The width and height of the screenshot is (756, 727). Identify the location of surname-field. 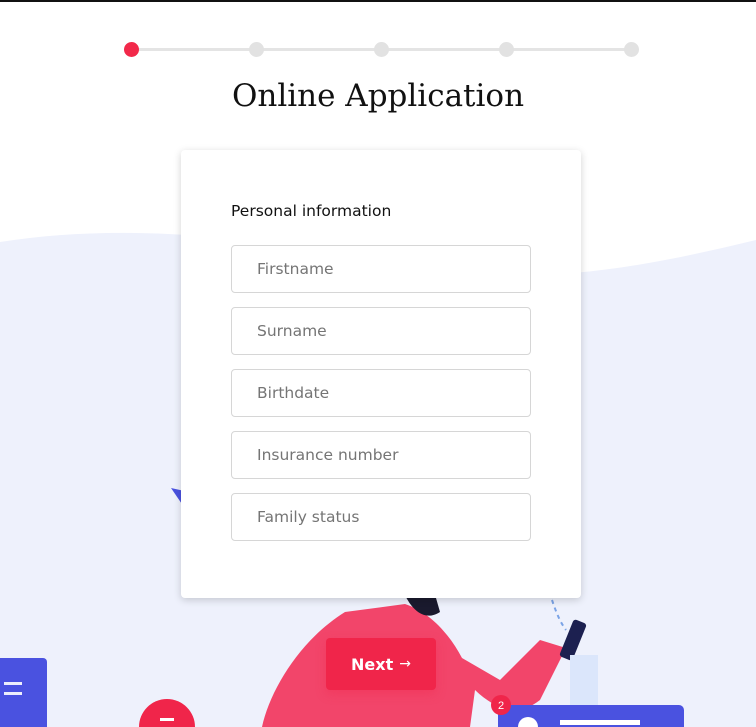
(381, 331).